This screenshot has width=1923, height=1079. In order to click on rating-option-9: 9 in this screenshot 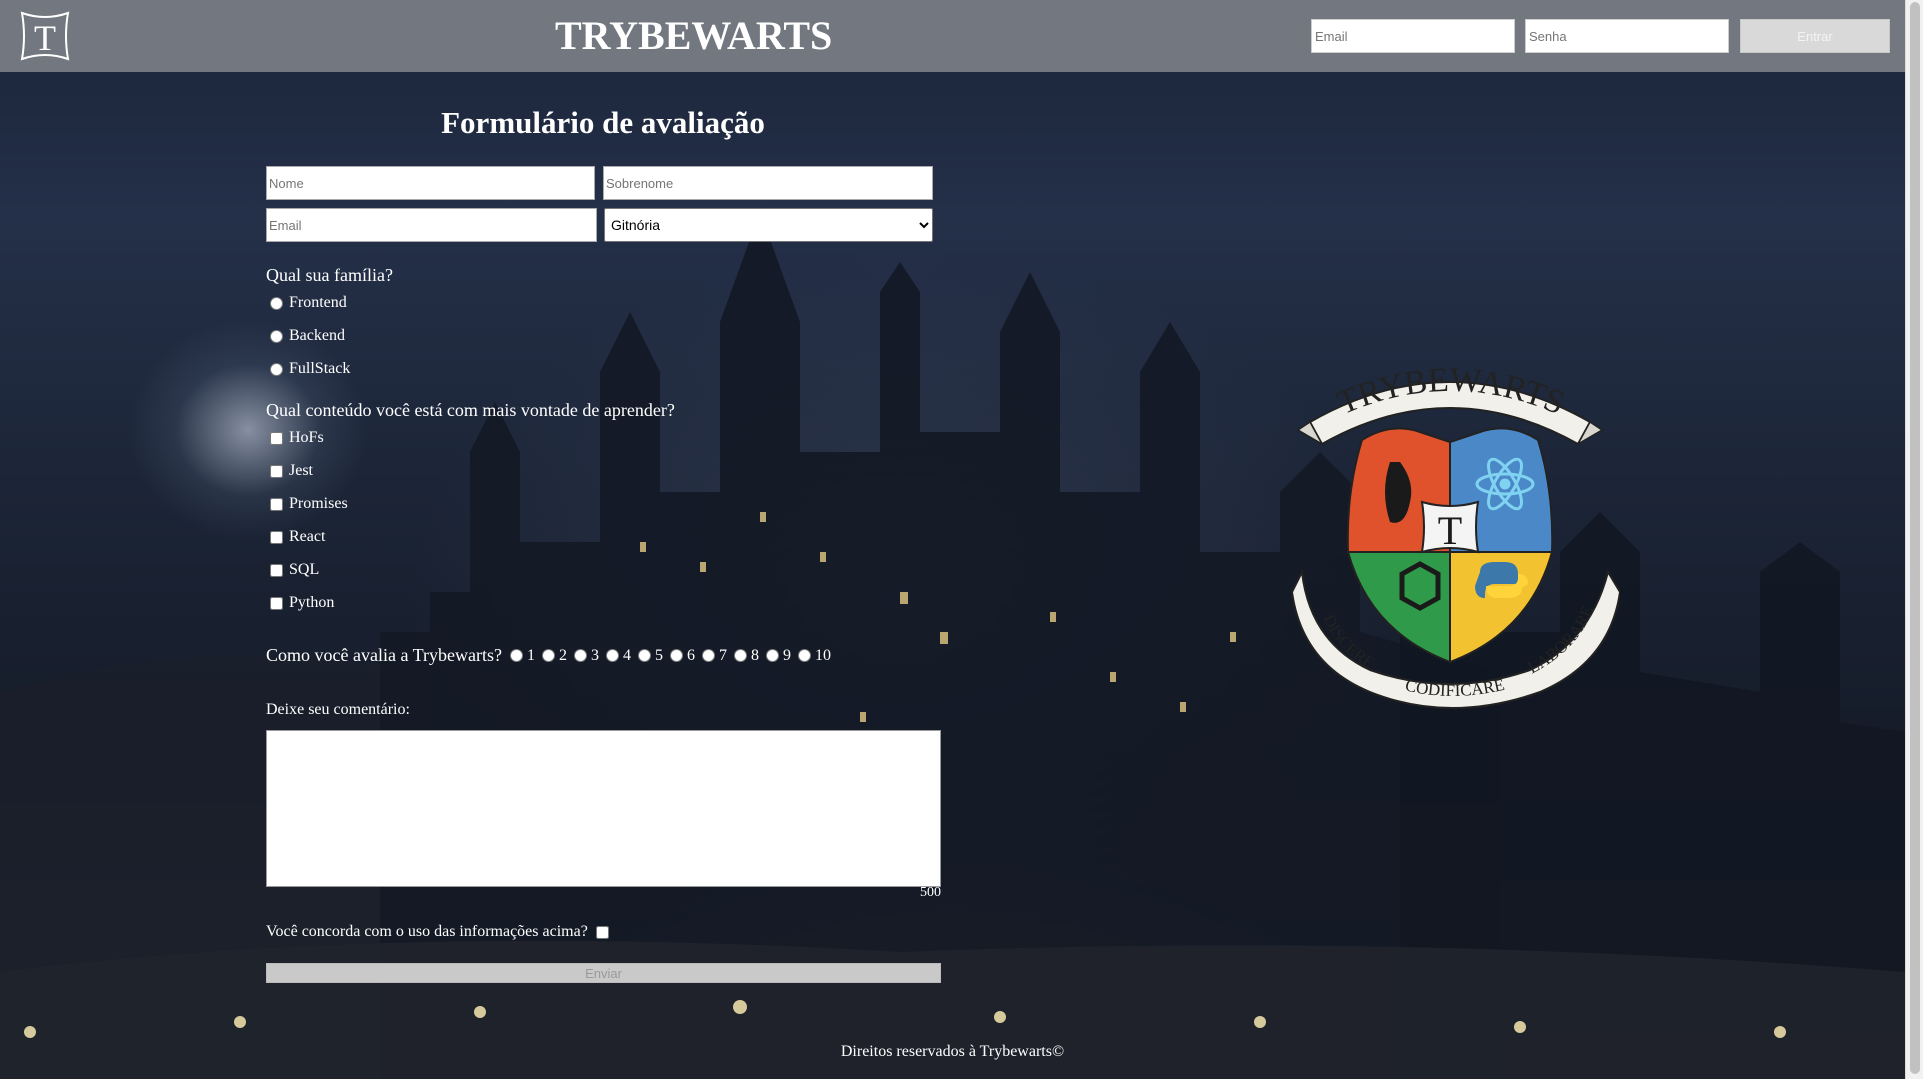, I will do `click(778, 655)`.